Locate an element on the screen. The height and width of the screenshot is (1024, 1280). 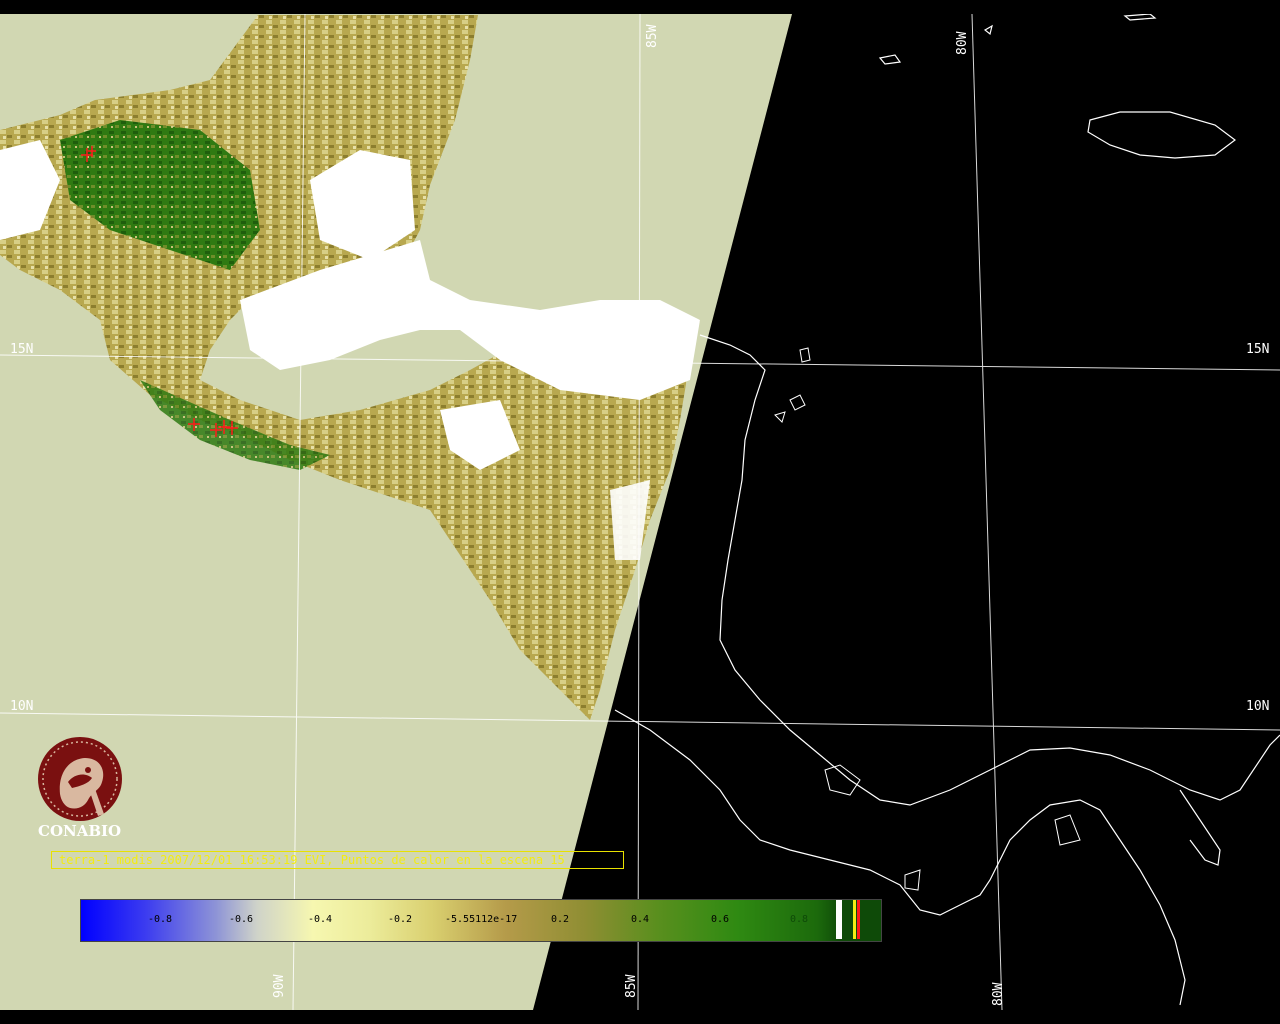
lon-label-85w-bottom: 85W is located at coordinates (631, 986).